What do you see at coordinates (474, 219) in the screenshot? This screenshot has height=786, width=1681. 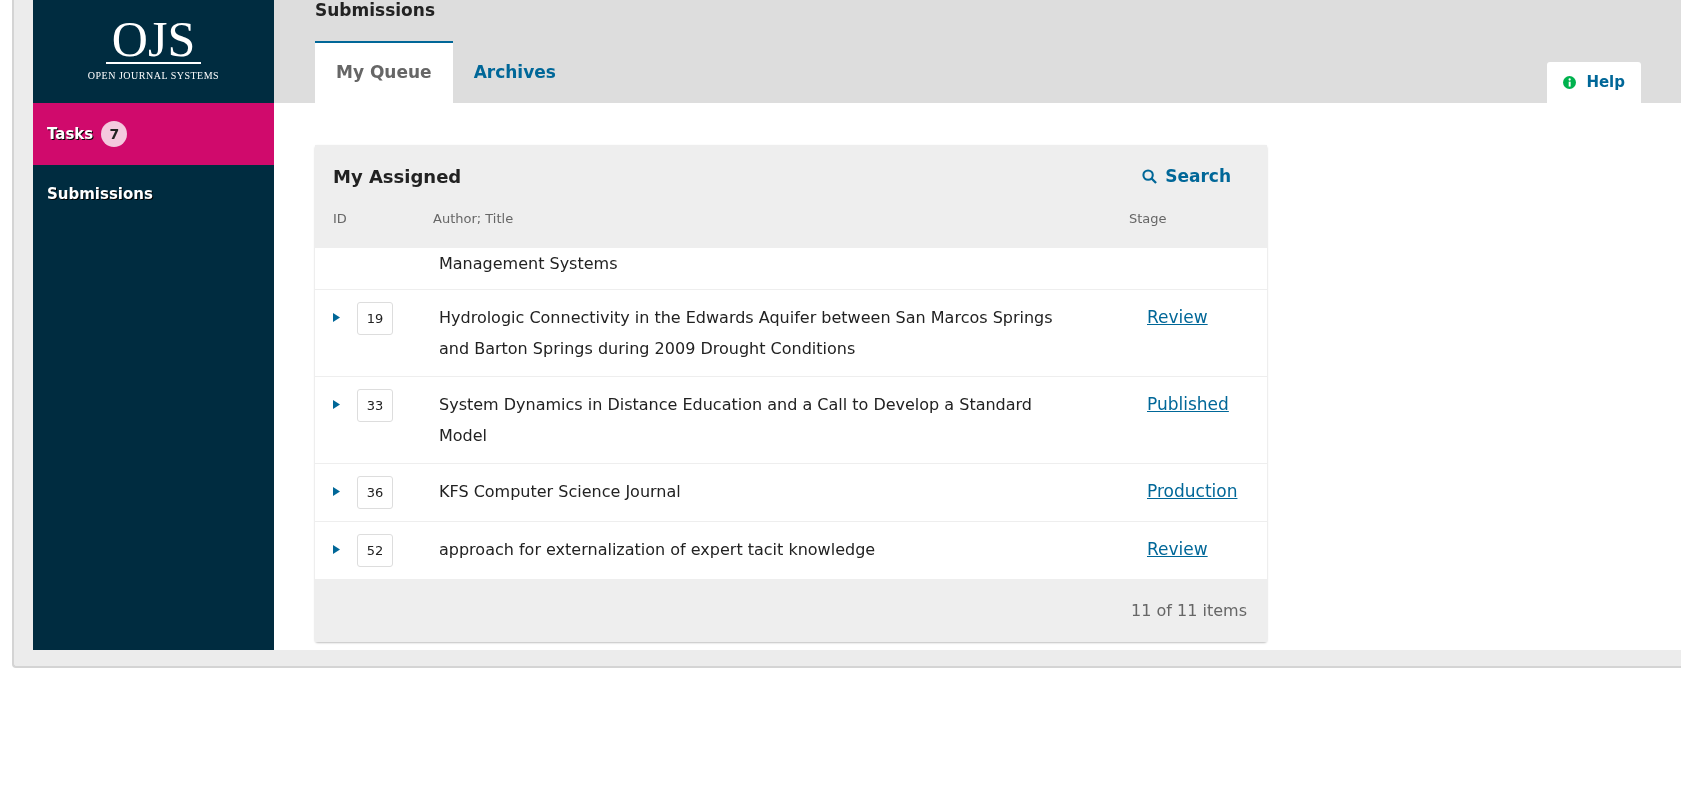 I see `column-header: Author; Title` at bounding box center [474, 219].